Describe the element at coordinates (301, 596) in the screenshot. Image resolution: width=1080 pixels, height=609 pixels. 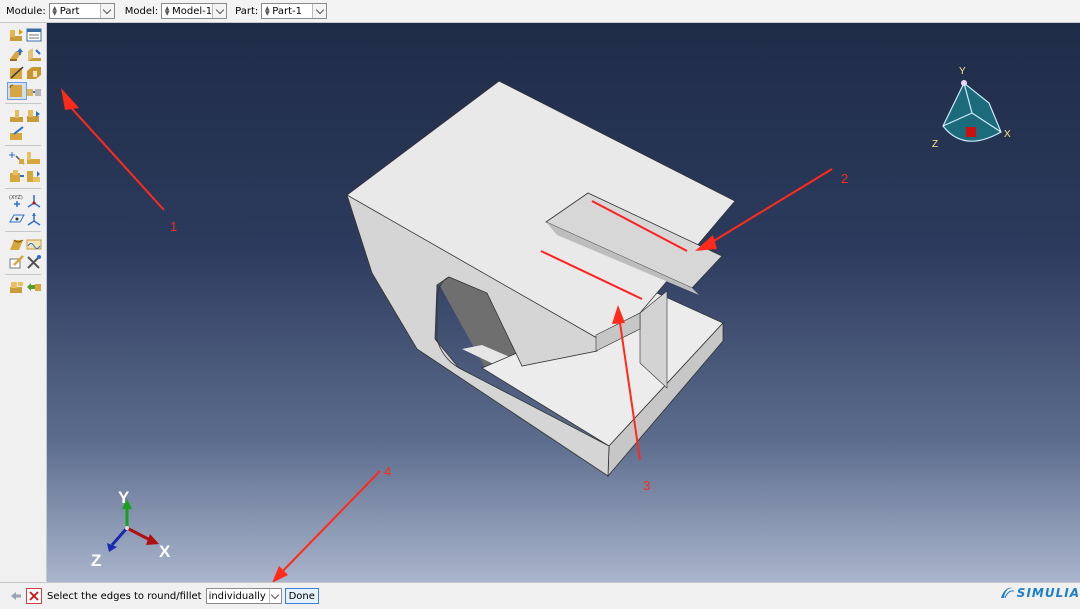
I see `done-button: Done` at that location.